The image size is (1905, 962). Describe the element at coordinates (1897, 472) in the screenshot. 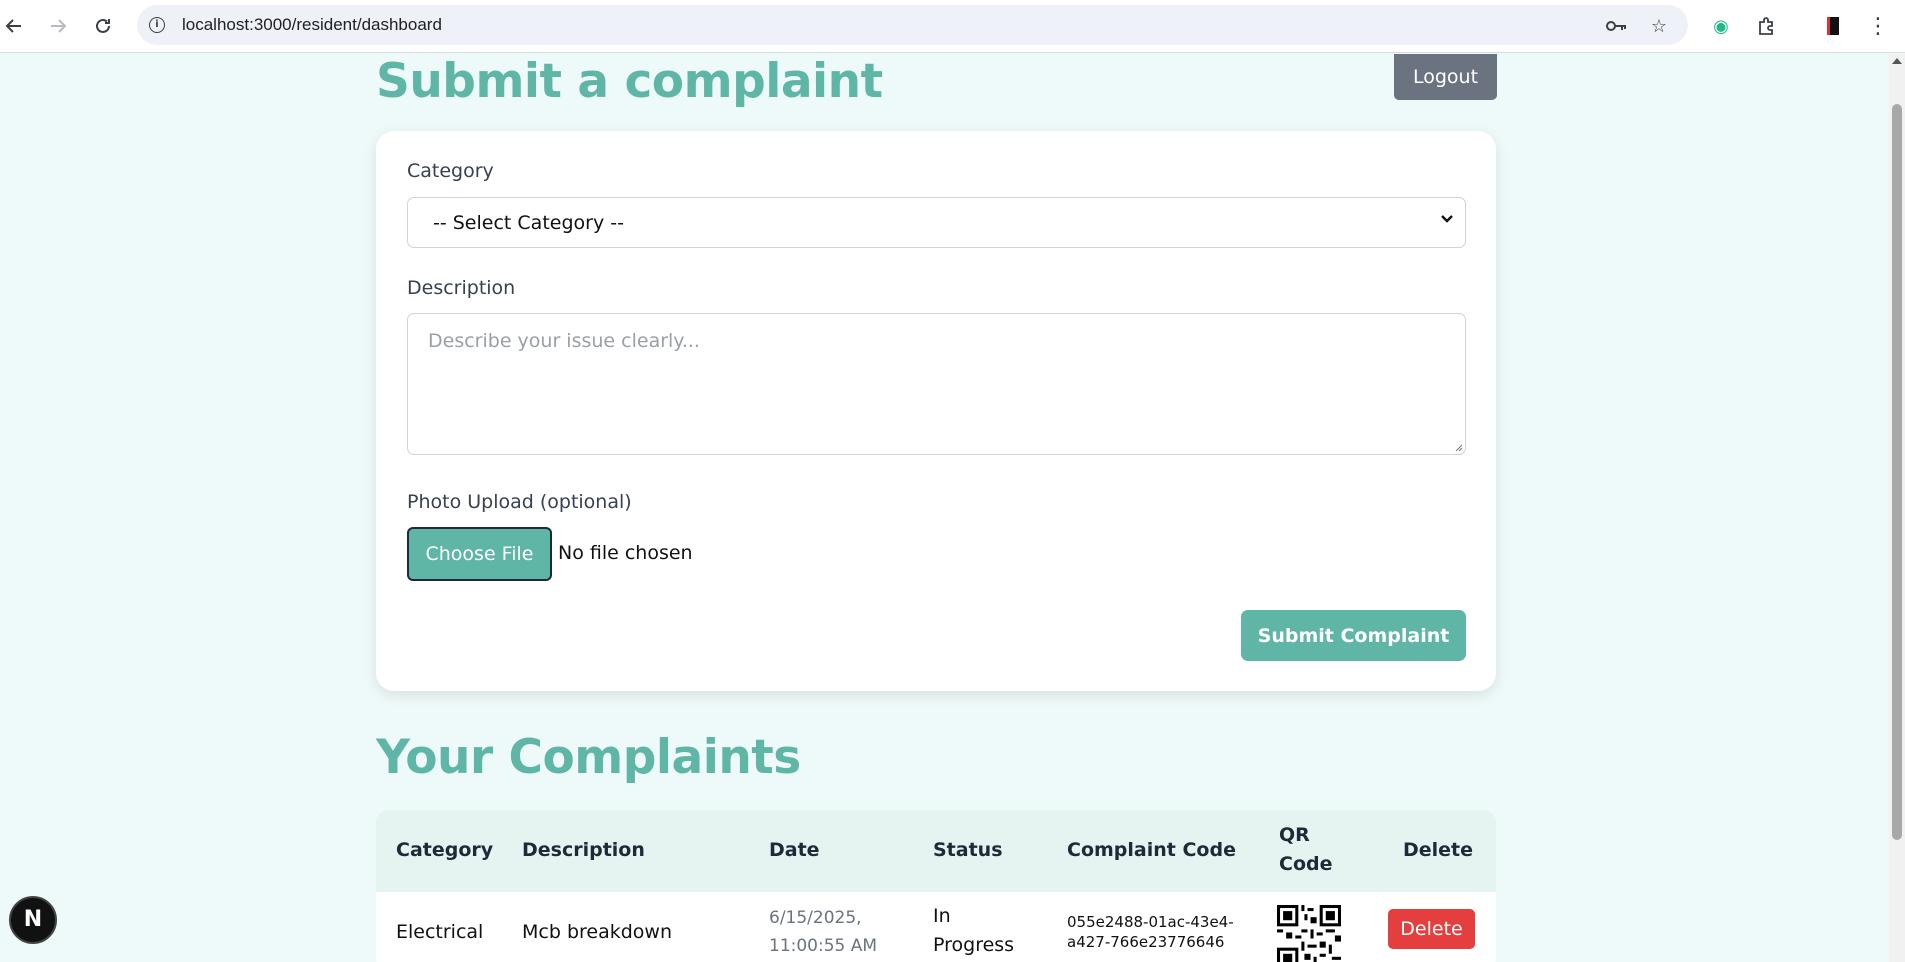

I see `scrollbar-thumb` at that location.